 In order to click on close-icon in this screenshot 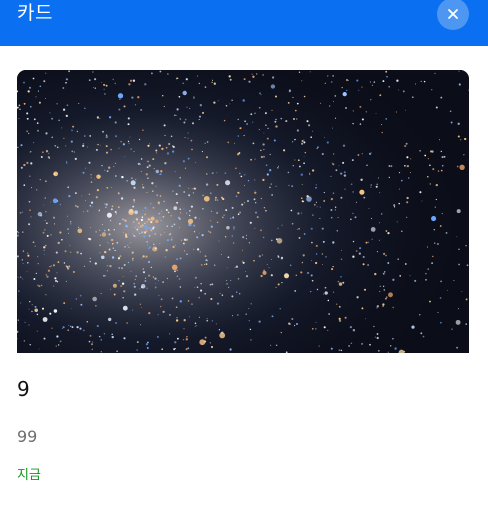, I will do `click(453, 14)`.